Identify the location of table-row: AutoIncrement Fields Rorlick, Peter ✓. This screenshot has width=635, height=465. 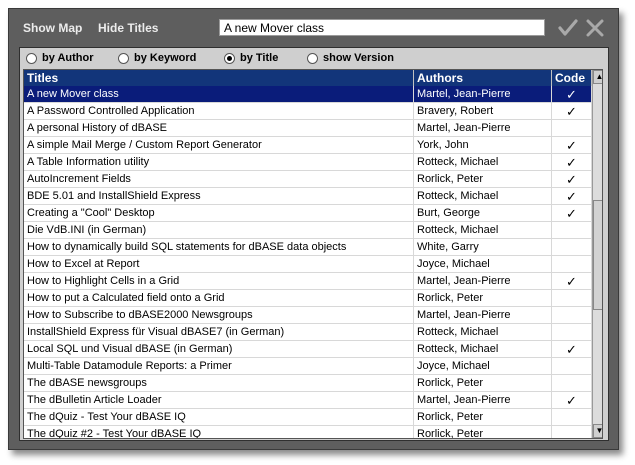
(308, 179).